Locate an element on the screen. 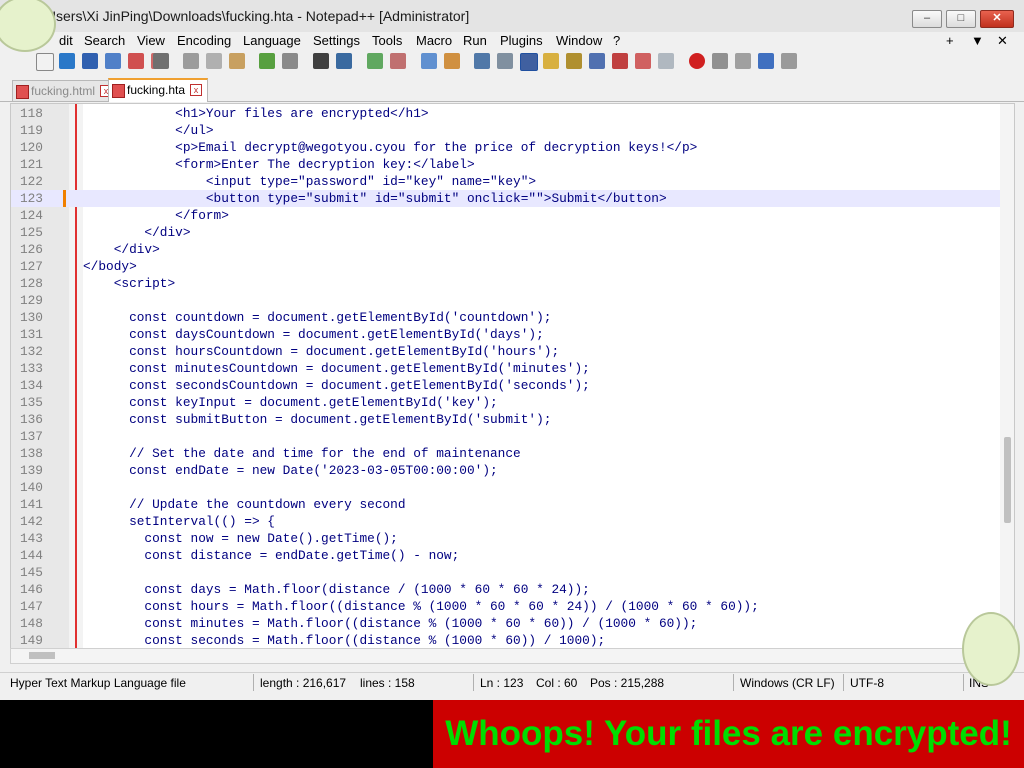 This screenshot has height=768, width=1024. monitoring-icon is located at coordinates (666, 61).